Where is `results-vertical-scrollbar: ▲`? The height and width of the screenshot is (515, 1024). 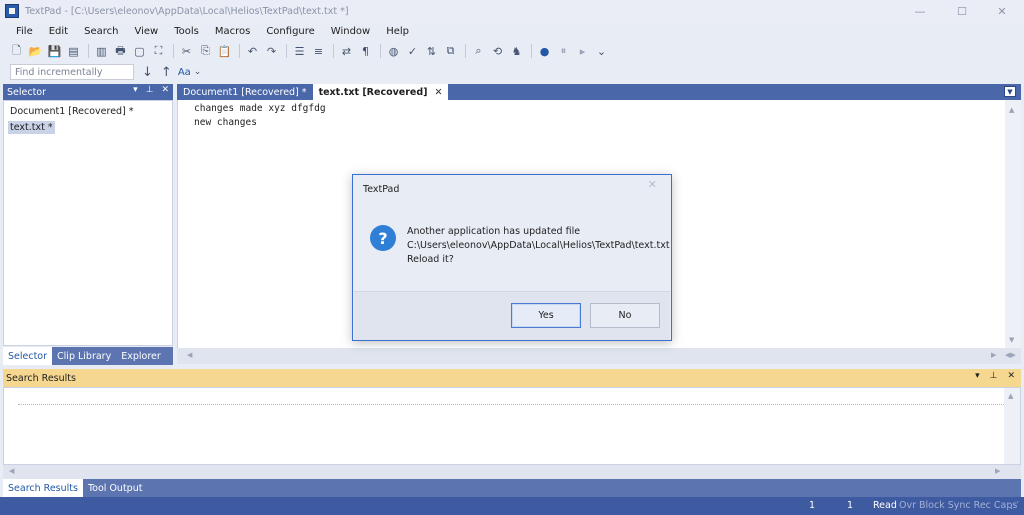 results-vertical-scrollbar: ▲ is located at coordinates (1012, 426).